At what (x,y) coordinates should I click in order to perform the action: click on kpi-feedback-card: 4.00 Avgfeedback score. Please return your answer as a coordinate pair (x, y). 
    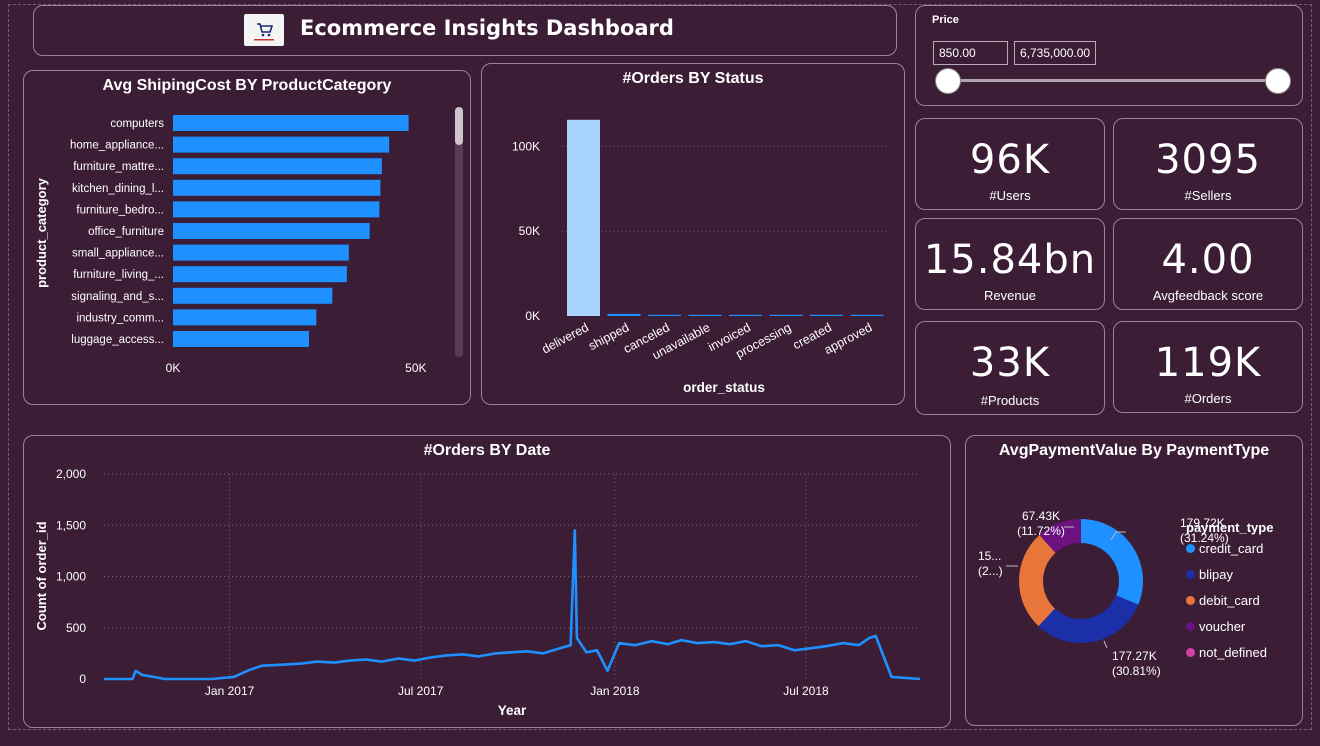
    Looking at the image, I should click on (1208, 264).